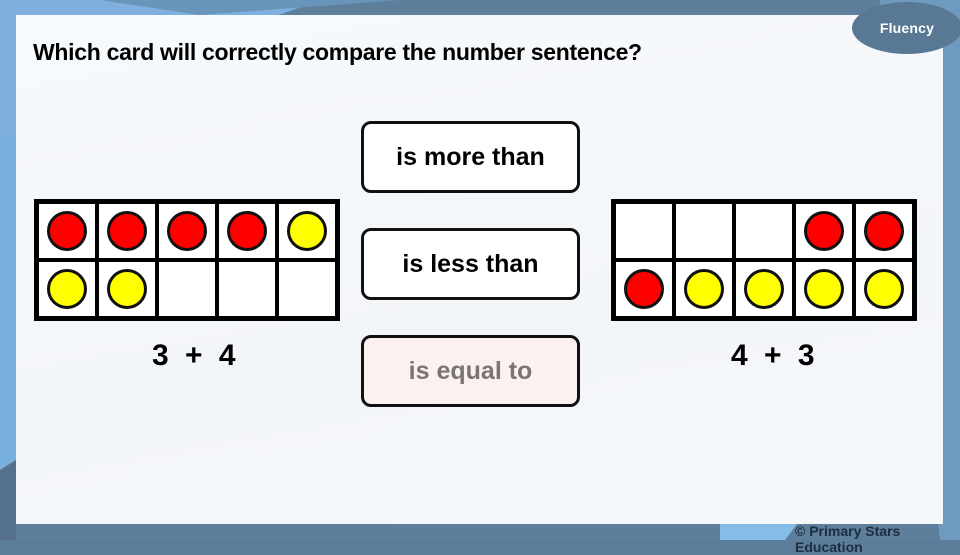 Image resolution: width=960 pixels, height=555 pixels. I want to click on expression-left: 3 + 4, so click(196, 355).